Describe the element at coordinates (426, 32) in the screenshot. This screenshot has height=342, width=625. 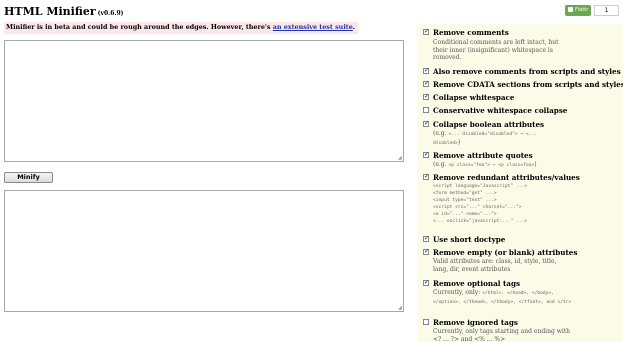
I see `remove-comments-checkbox: ✓` at that location.